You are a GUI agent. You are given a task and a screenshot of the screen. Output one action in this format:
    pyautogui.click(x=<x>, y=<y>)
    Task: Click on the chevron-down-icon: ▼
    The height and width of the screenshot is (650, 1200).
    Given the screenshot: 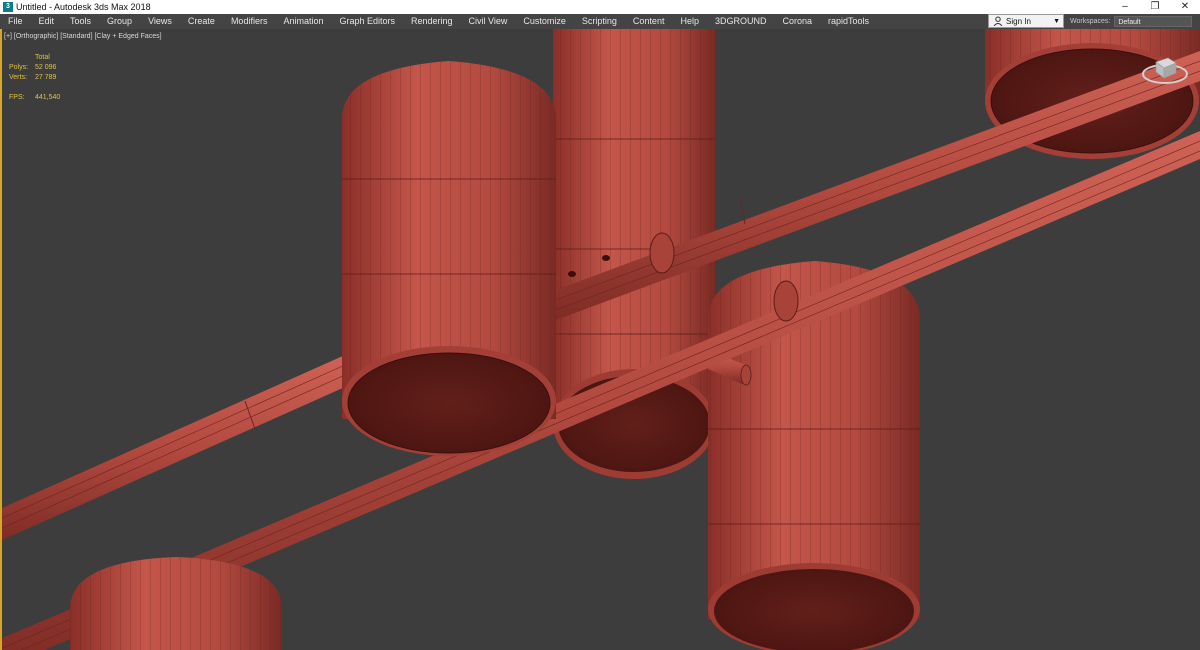 What is the action you would take?
    pyautogui.click(x=1056, y=21)
    